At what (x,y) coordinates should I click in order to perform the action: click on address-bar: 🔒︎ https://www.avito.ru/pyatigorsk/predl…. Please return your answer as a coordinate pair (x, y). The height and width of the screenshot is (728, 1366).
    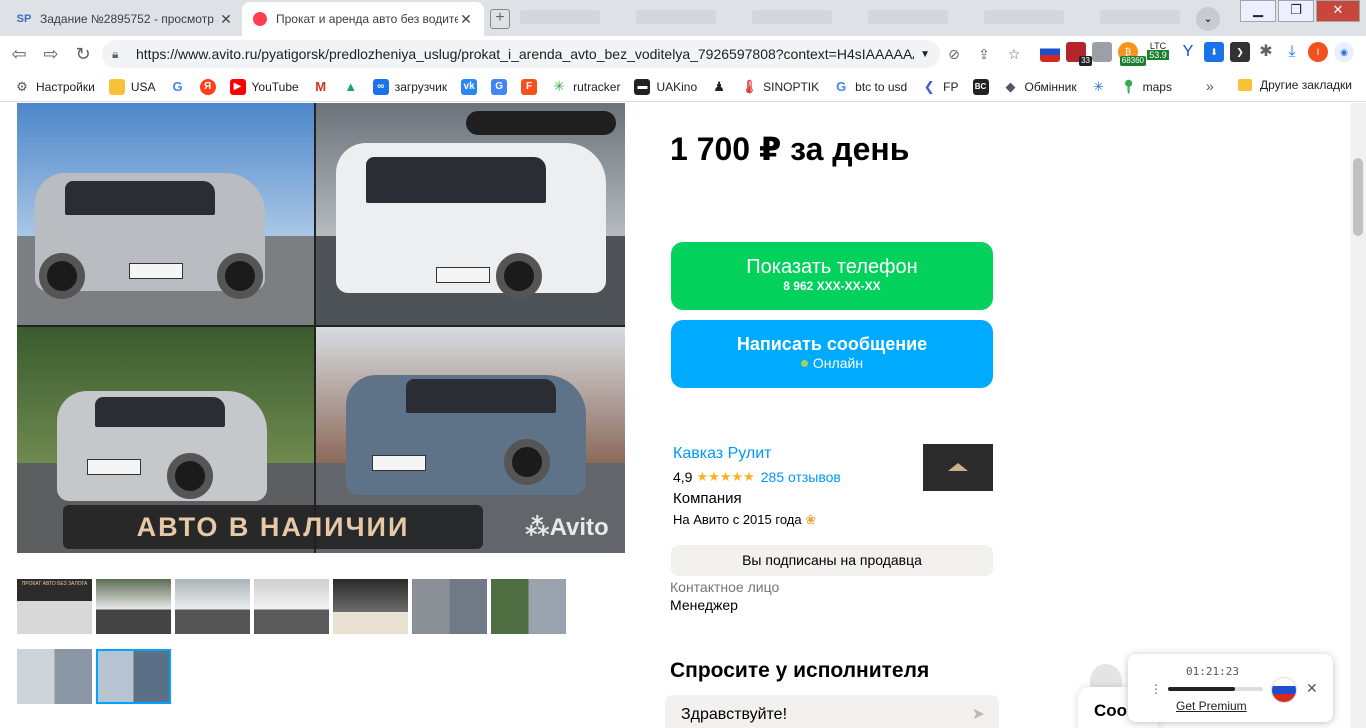
    Looking at the image, I should click on (521, 54).